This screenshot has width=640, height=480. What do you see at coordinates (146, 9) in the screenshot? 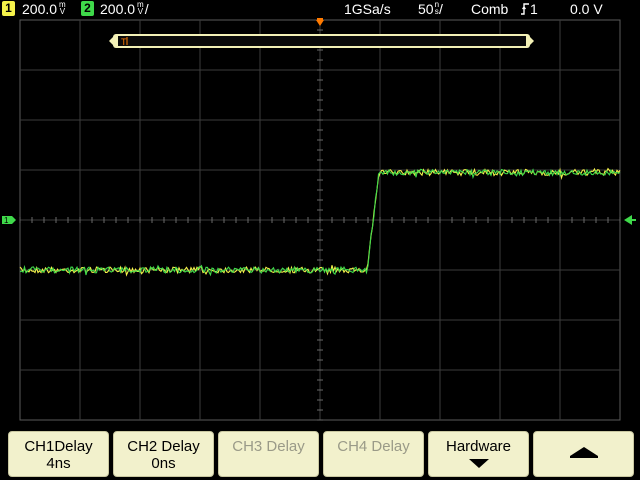
I see `scale-slash: /` at bounding box center [146, 9].